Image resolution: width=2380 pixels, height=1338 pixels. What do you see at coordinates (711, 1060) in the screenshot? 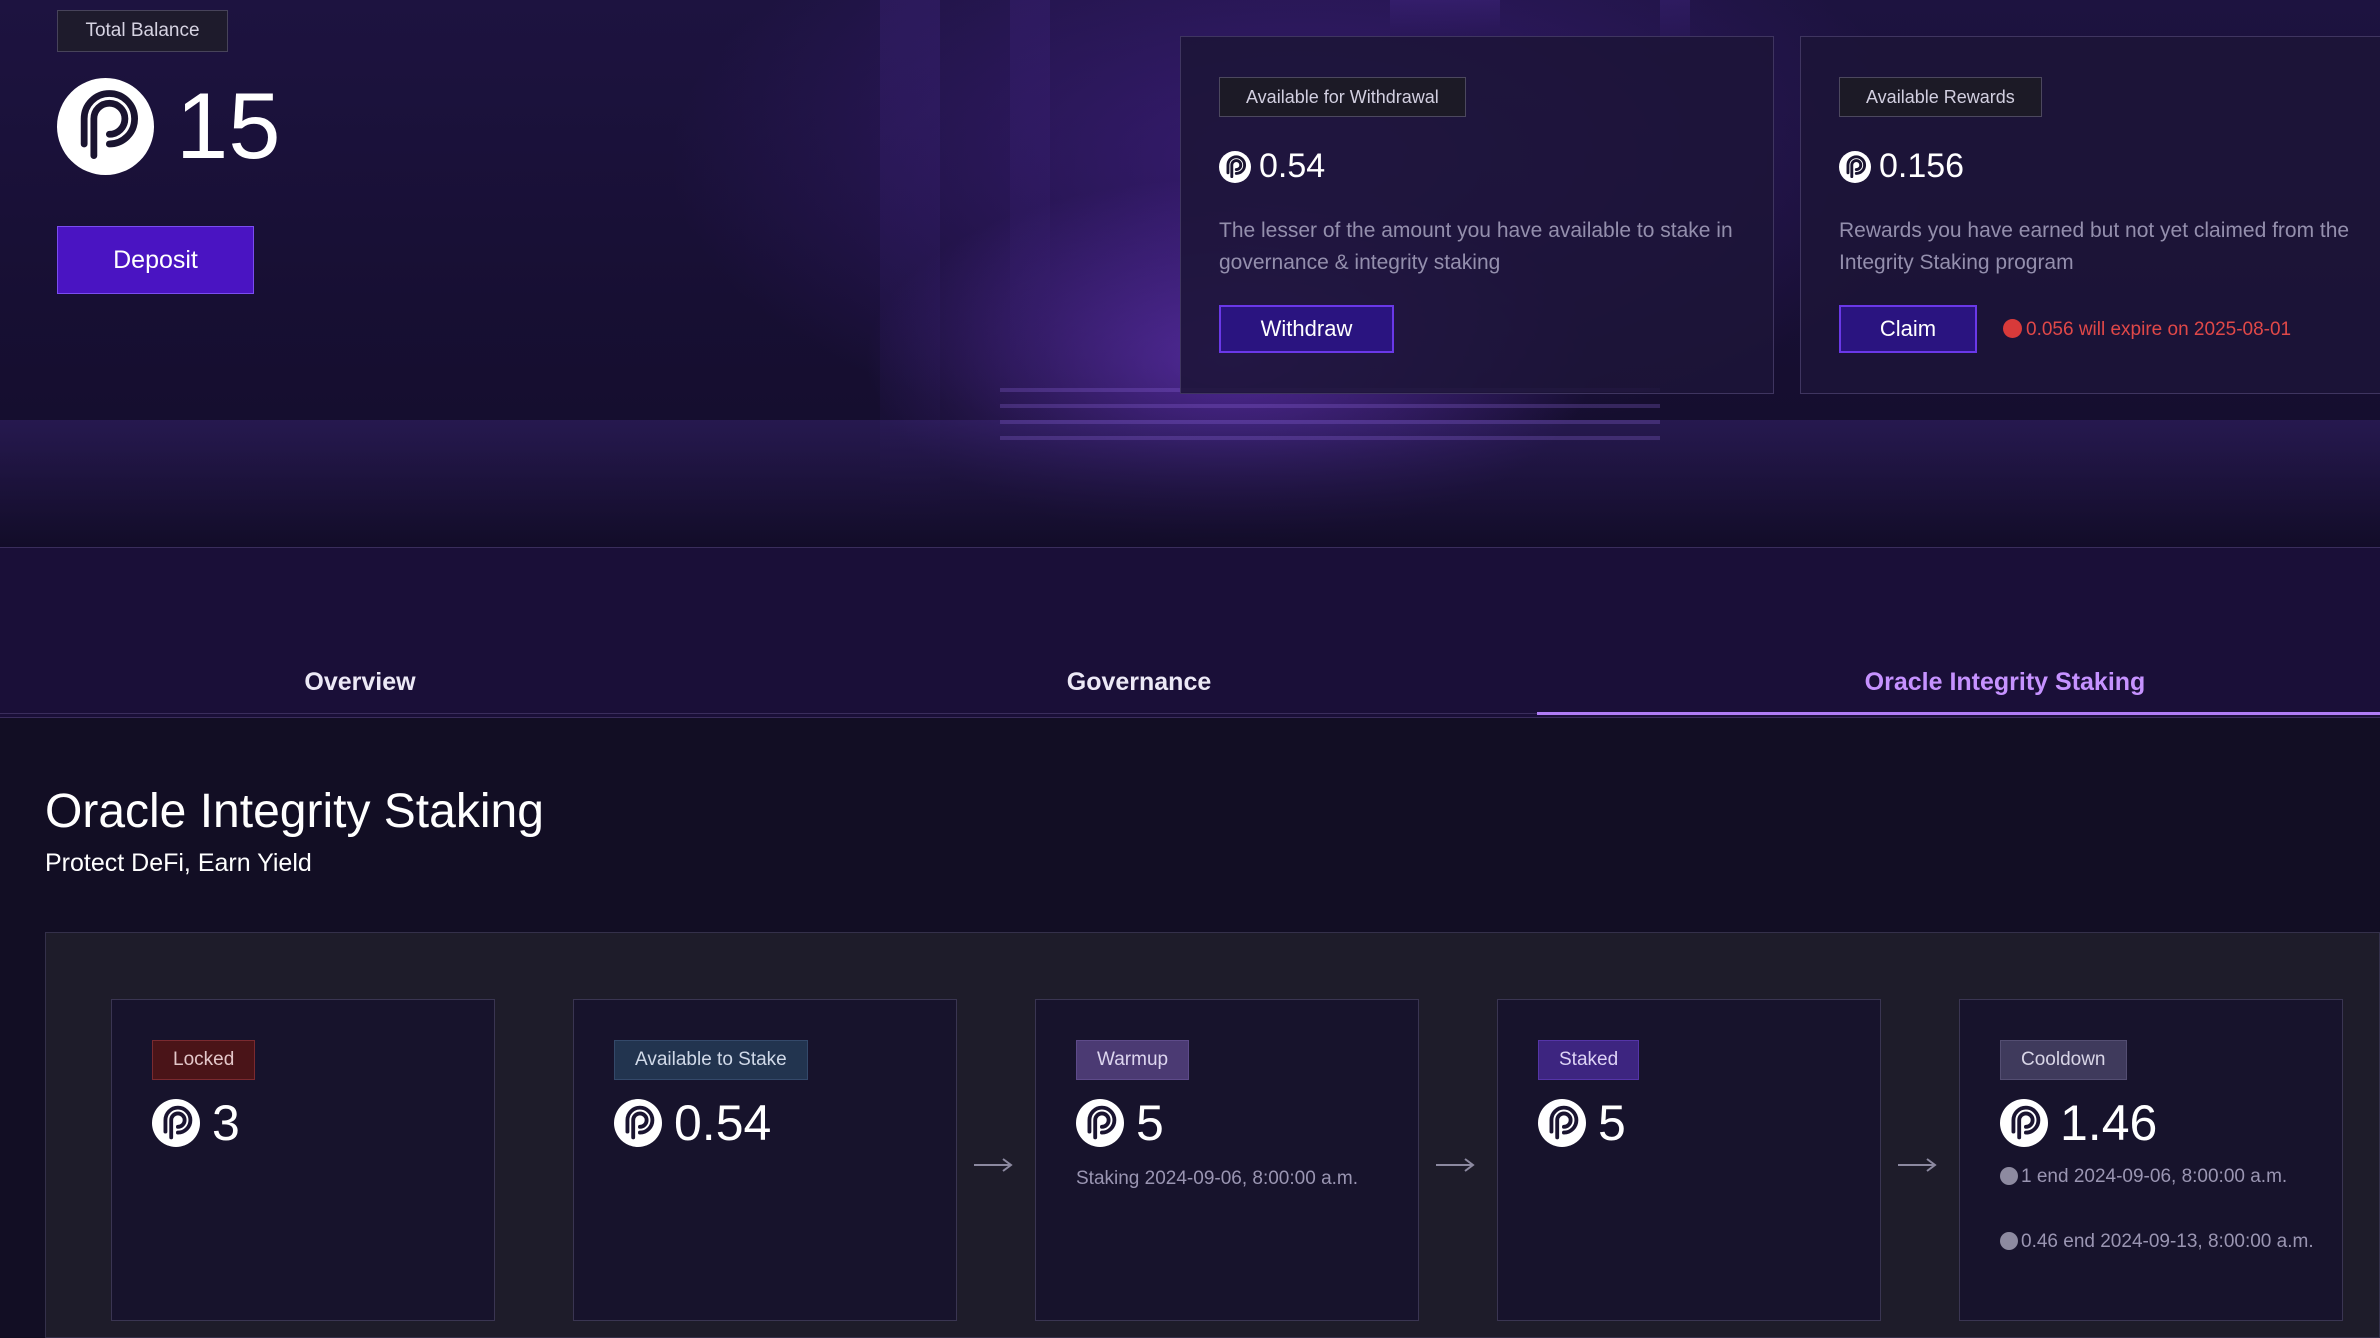
I see `available-to-stake-badge: Available to Stake` at bounding box center [711, 1060].